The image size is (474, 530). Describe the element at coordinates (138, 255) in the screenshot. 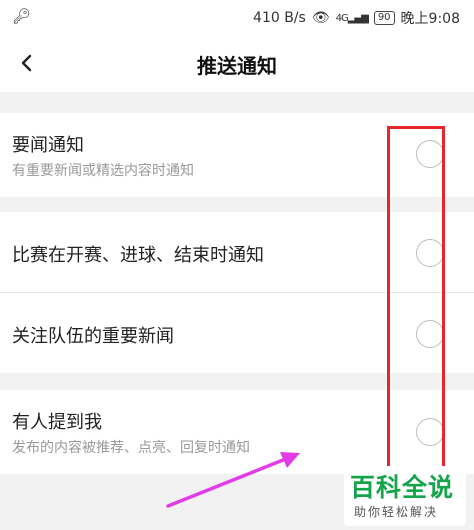

I see `setting-title: 比赛在开赛、进球、结束时通知` at that location.